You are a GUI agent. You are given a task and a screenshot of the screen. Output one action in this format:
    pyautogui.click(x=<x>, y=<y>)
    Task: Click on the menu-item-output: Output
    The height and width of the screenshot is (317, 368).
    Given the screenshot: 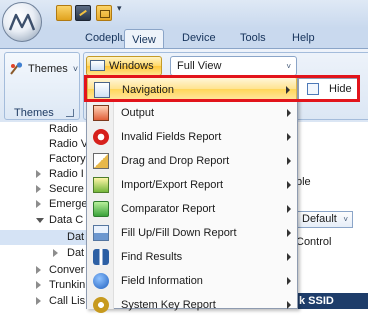 What is the action you would take?
    pyautogui.click(x=192, y=113)
    